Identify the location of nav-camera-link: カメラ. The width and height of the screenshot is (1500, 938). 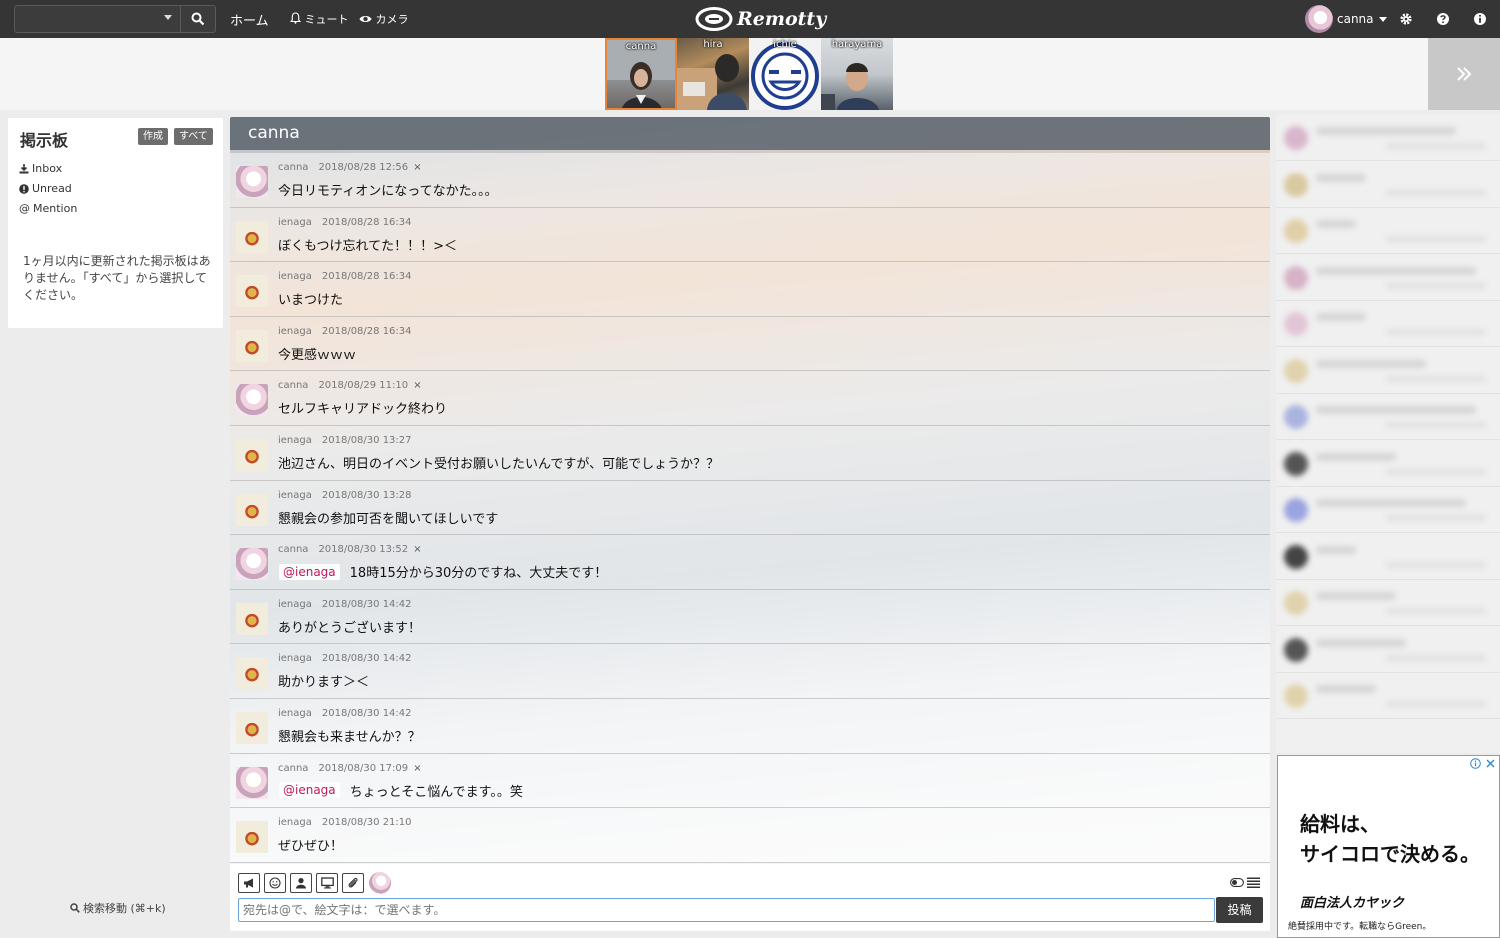
(384, 19).